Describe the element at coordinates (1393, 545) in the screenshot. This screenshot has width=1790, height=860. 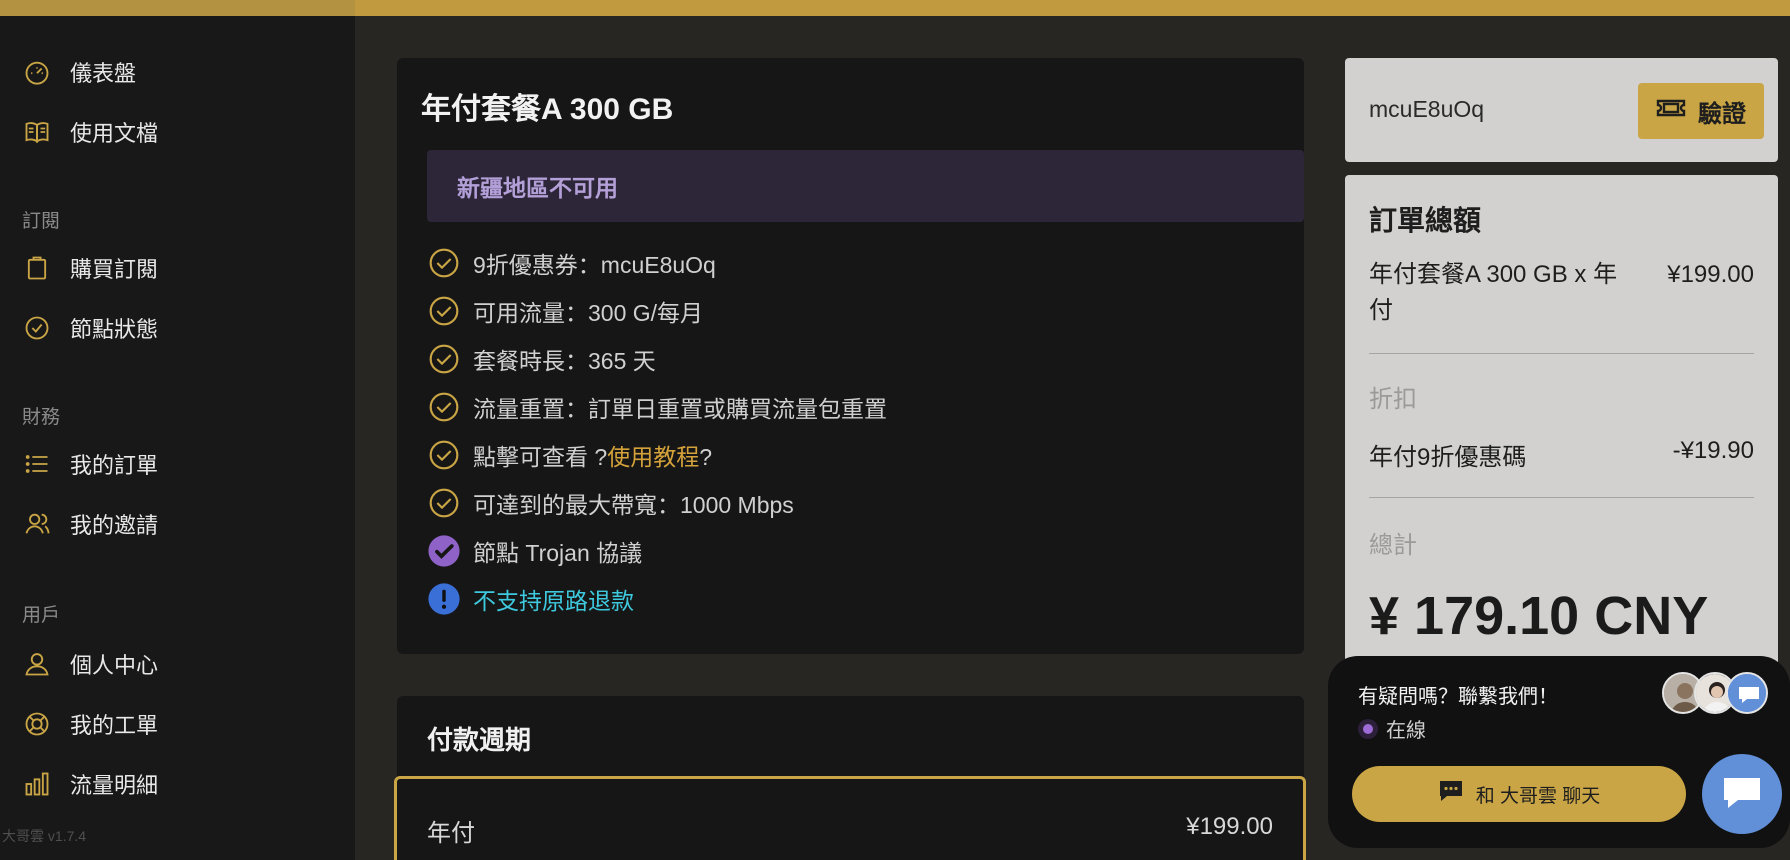
I see `total-label: 總計` at that location.